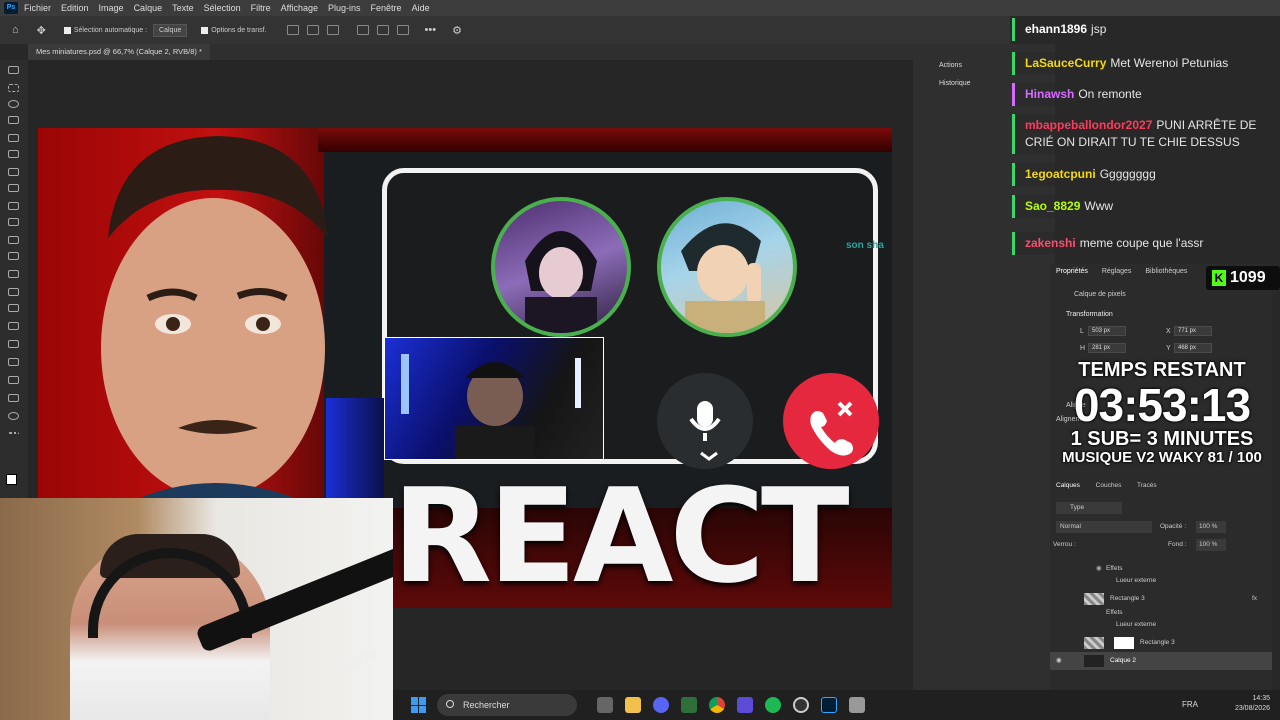 The image size is (1280, 720). Describe the element at coordinates (148, 8) in the screenshot. I see `menu-item-calque: Calque` at that location.